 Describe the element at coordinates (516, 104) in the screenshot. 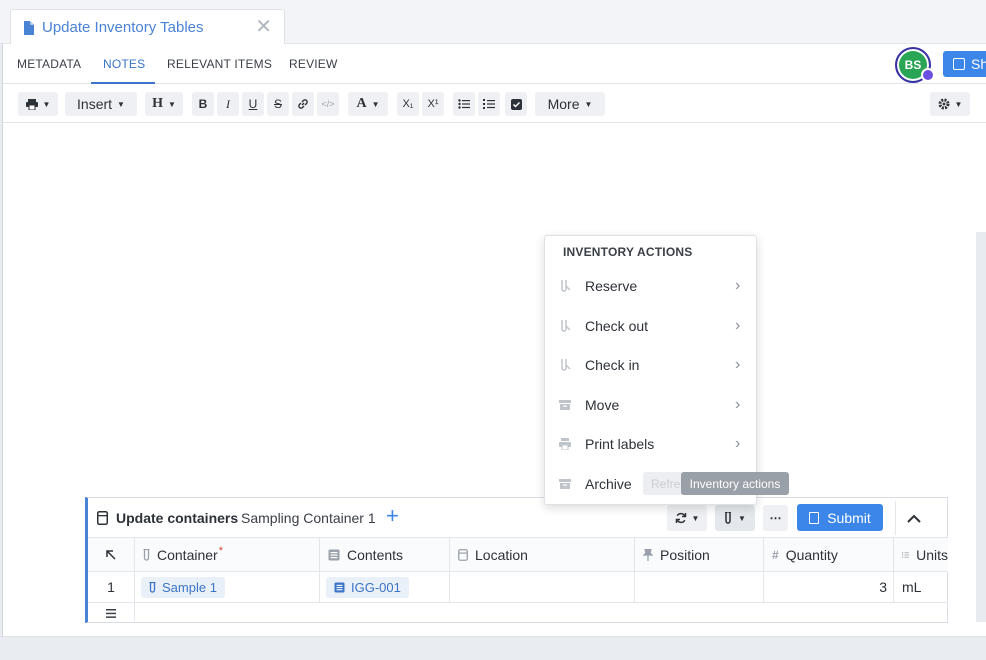

I see `checklist-button` at that location.